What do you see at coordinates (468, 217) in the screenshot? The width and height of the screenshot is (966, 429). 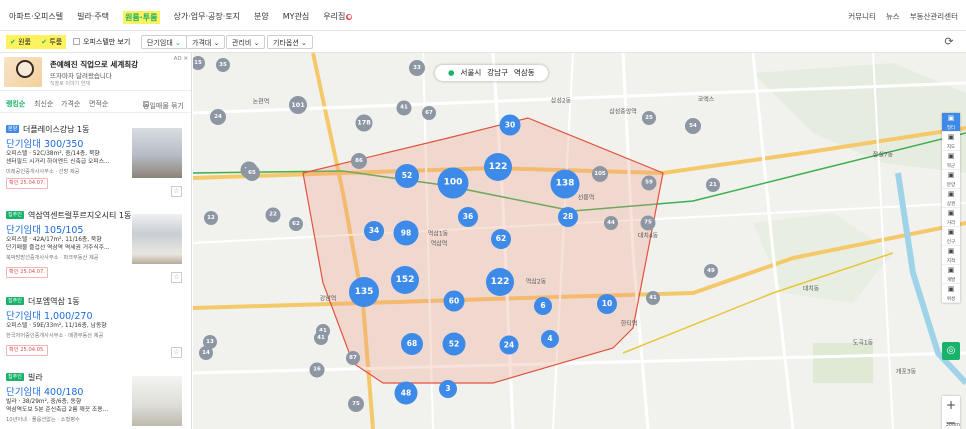 I see `listing-cluster-blue: 36` at bounding box center [468, 217].